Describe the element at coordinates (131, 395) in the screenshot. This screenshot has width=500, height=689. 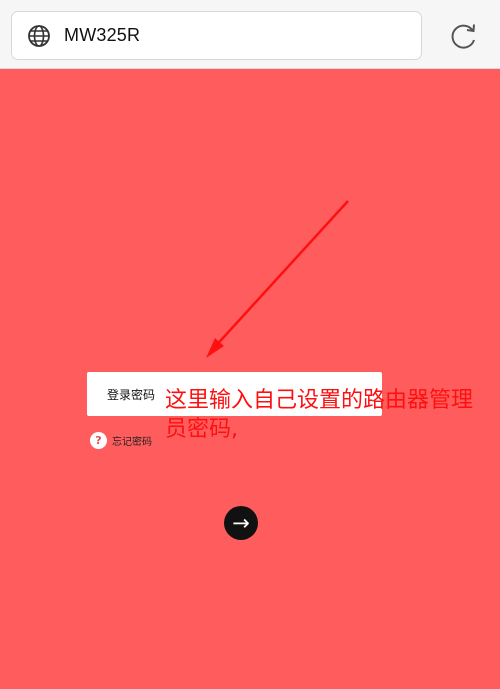
I see `password-placeholder: 登录密码` at that location.